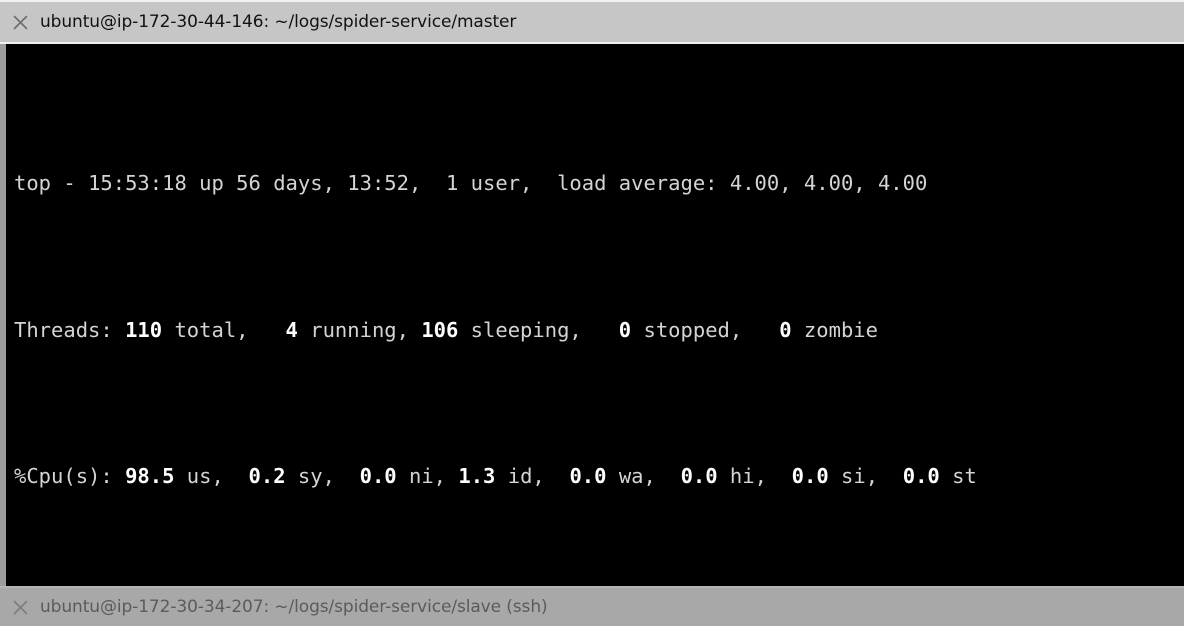  What do you see at coordinates (70, 329) in the screenshot?
I see `threads-label: Threads:` at bounding box center [70, 329].